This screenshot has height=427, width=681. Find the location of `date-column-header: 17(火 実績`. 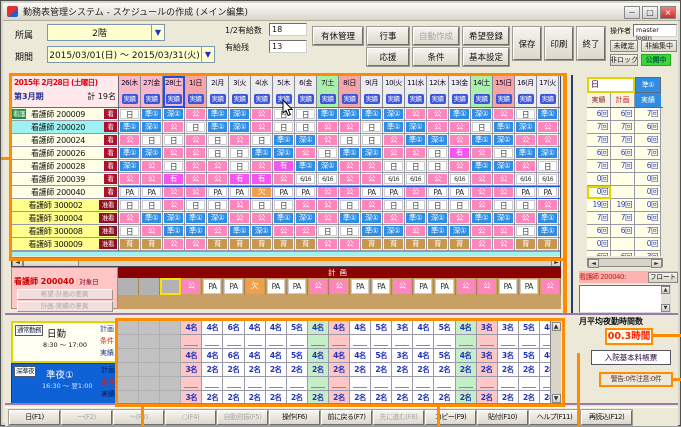

date-column-header: 17(火 実績 is located at coordinates (548, 92).